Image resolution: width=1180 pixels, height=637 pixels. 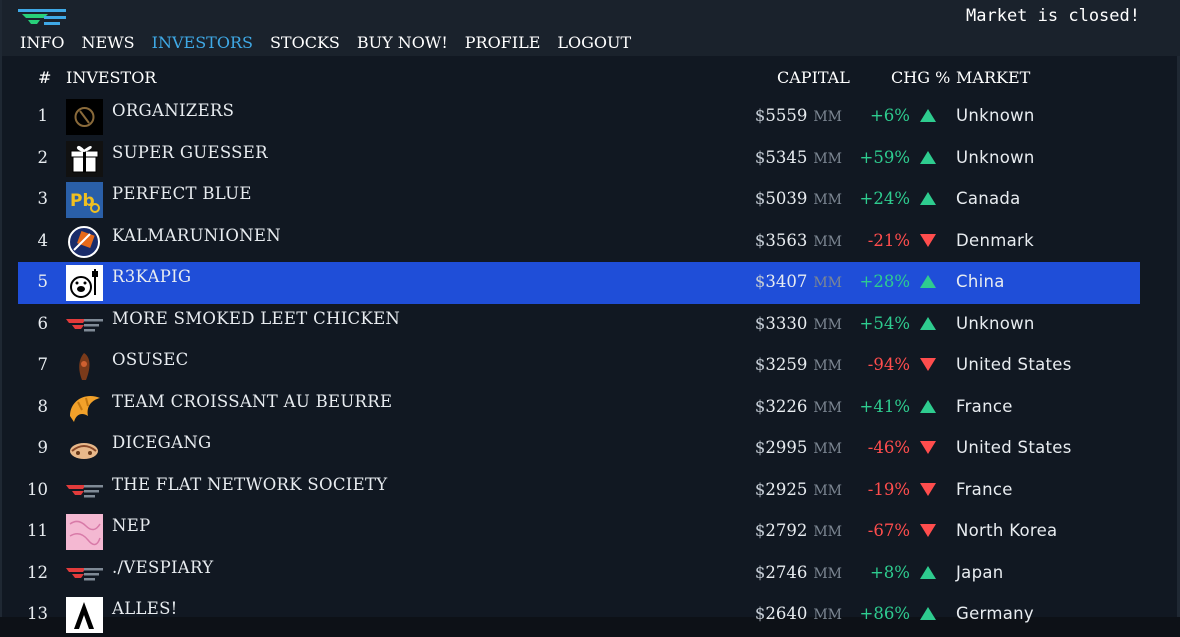 What do you see at coordinates (888, 530) in the screenshot?
I see `change-percent: -67%` at bounding box center [888, 530].